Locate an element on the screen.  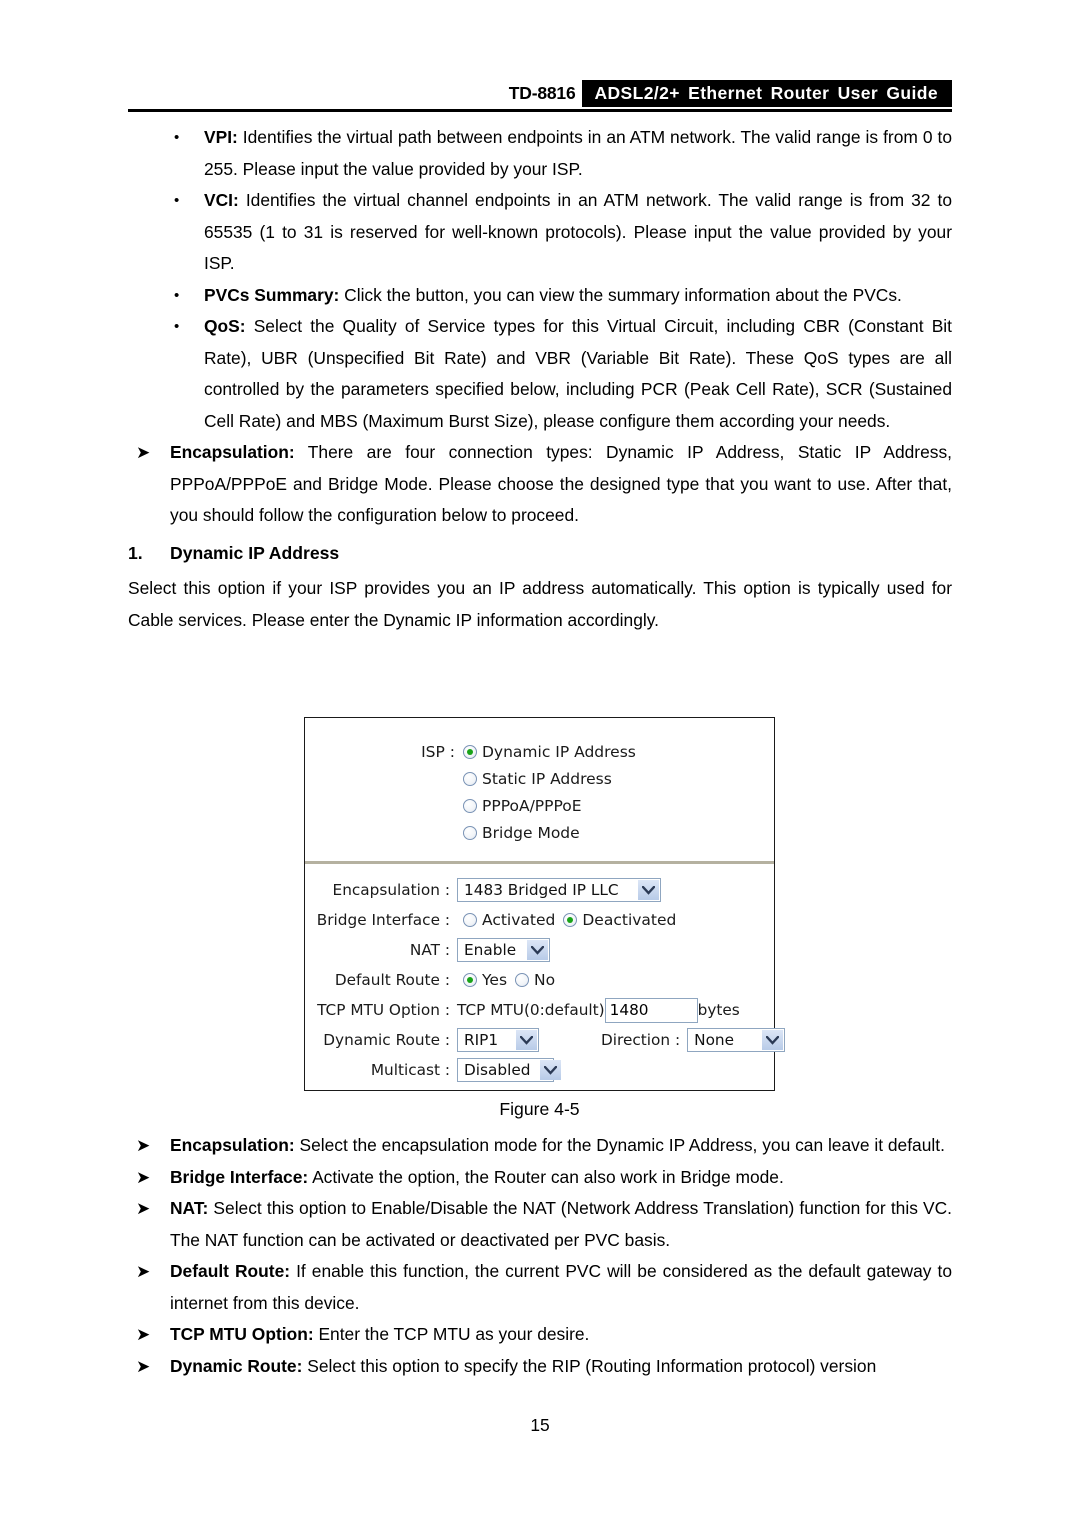
row-nat: NAT : Enable is located at coordinates (539, 950).